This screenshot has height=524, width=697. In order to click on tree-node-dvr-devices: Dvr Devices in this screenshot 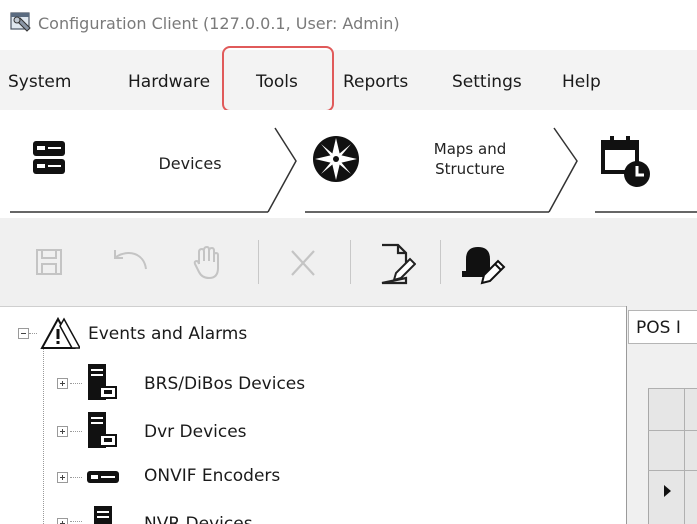, I will do `click(216, 430)`.